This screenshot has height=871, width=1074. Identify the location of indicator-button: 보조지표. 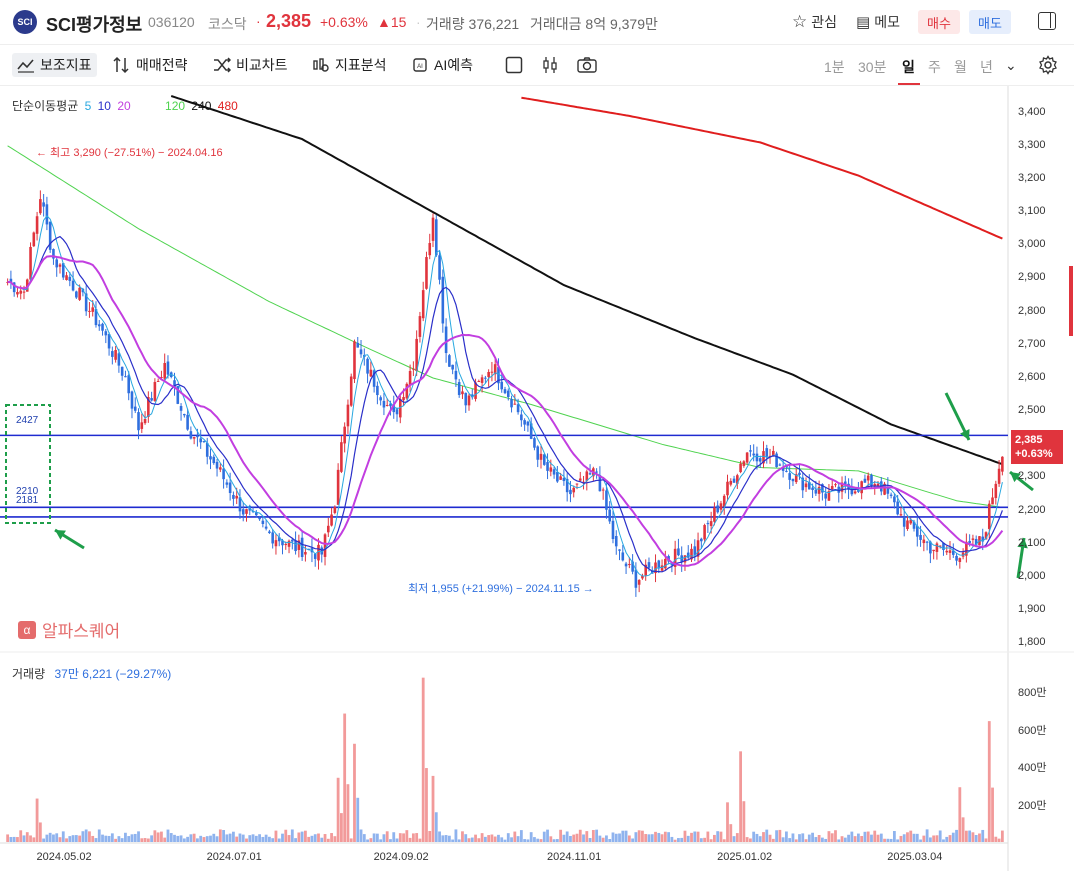
(54, 65).